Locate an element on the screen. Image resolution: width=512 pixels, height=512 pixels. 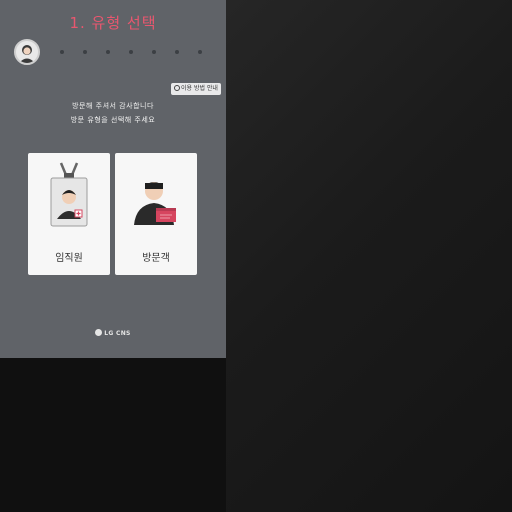
help-button: 이용 방법 안내 is located at coordinates (196, 89).